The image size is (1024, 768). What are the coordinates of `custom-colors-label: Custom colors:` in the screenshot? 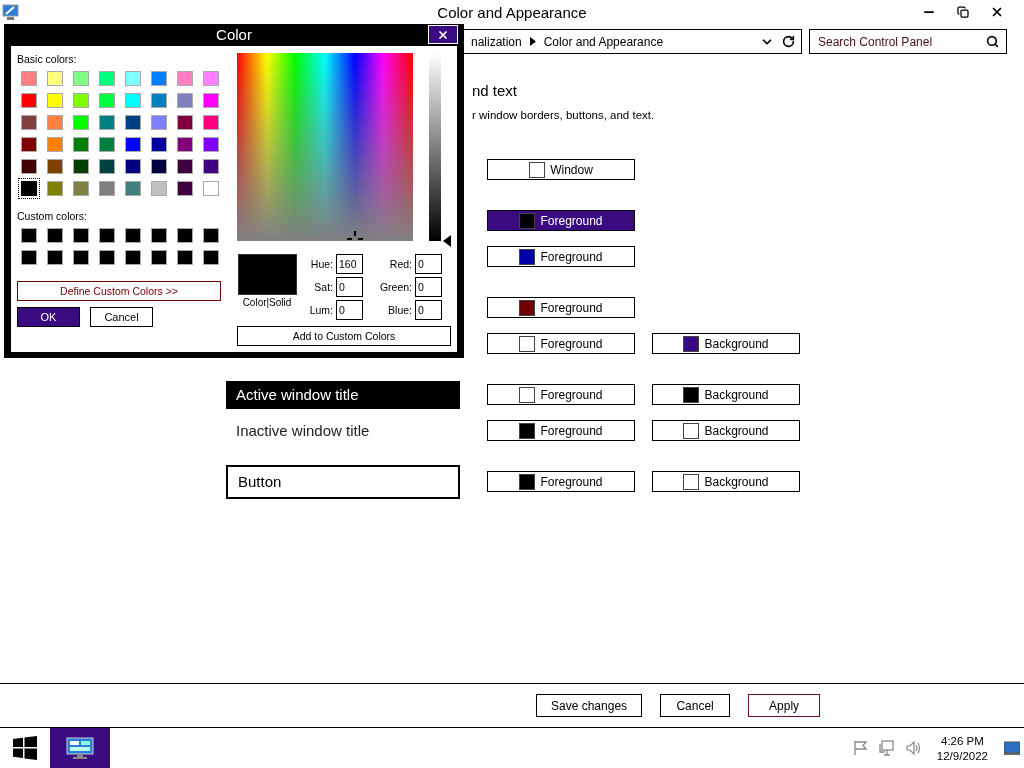 It's located at (53, 216).